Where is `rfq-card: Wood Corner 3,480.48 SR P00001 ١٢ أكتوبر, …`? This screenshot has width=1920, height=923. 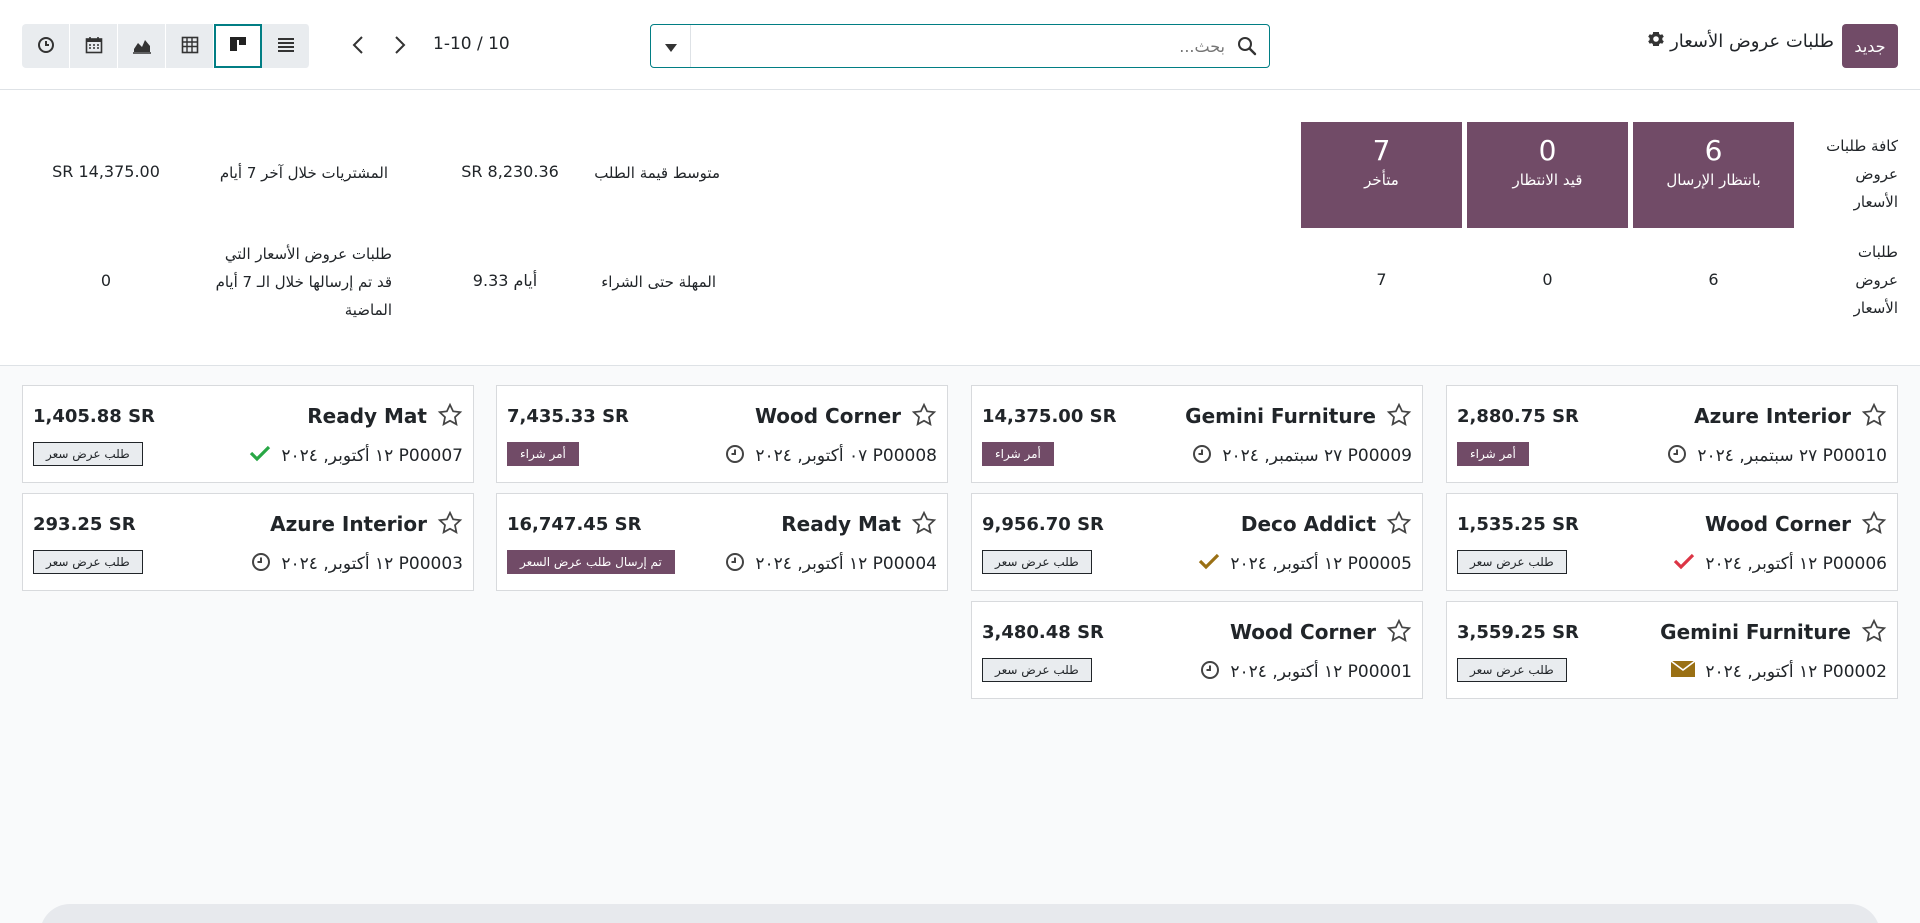 rfq-card: Wood Corner 3,480.48 SR P00001 ١٢ أكتوبر, … is located at coordinates (1197, 650).